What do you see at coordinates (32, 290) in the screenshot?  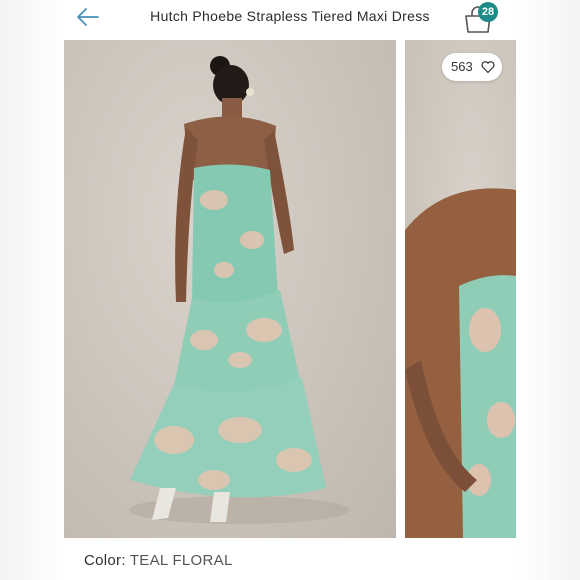 I see `left-margin` at bounding box center [32, 290].